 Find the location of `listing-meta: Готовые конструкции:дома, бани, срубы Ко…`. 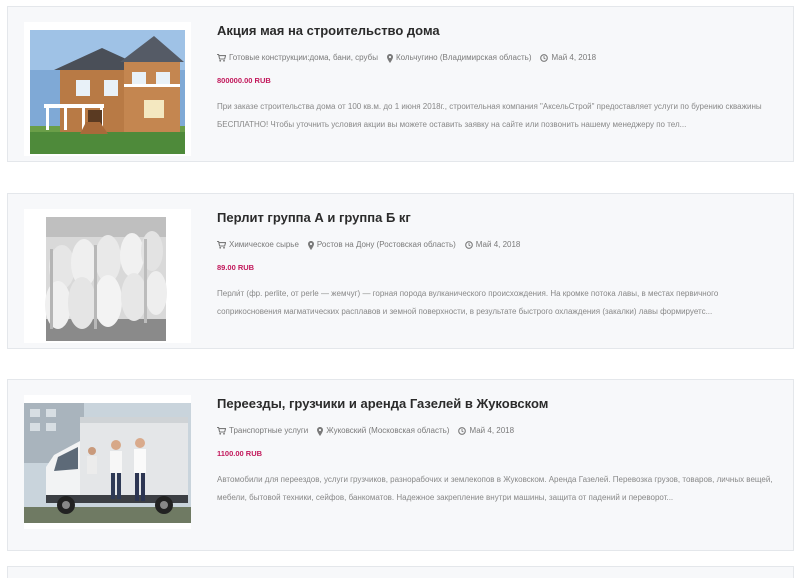

listing-meta: Готовые конструкции:дома, бани, срубы Ко… is located at coordinates (499, 58).